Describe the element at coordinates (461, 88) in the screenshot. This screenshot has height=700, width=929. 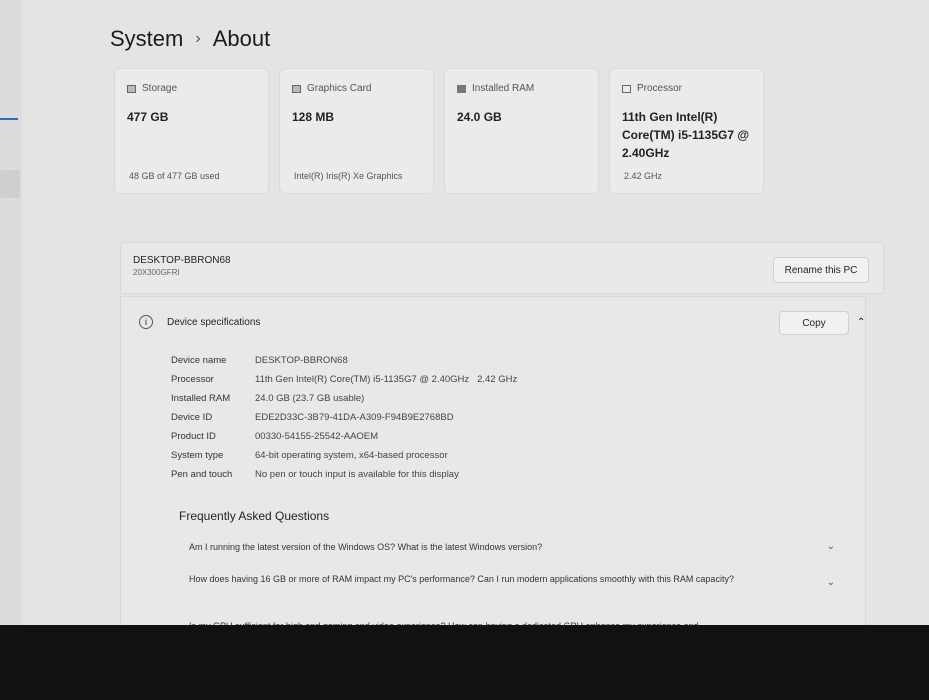
I see `ram-icon` at that location.